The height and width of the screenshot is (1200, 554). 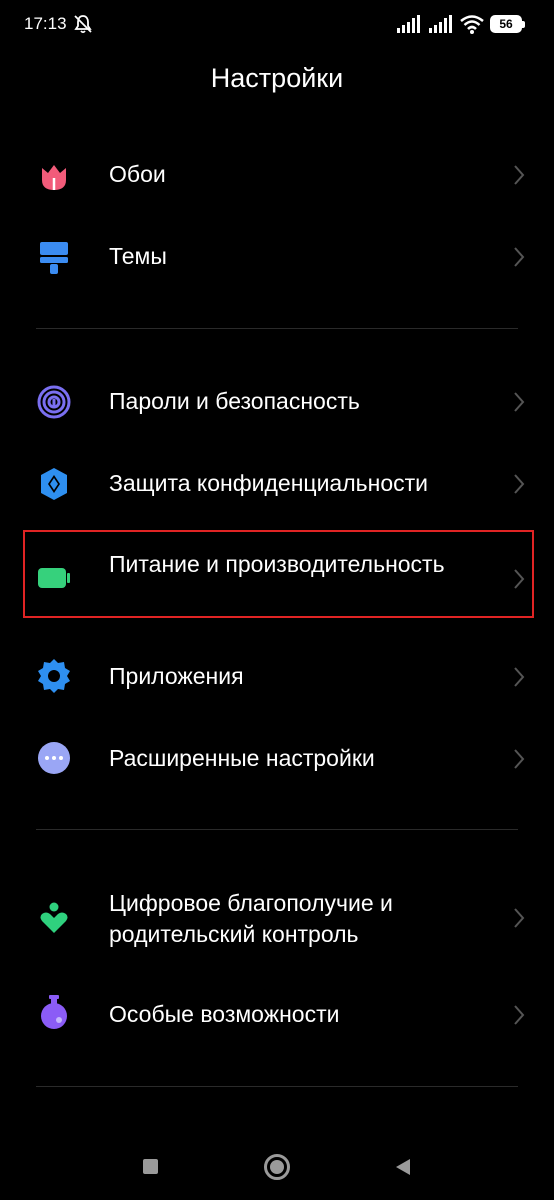 I want to click on settings-item-passwords-security: Пароли и безопасность, so click(x=277, y=402).